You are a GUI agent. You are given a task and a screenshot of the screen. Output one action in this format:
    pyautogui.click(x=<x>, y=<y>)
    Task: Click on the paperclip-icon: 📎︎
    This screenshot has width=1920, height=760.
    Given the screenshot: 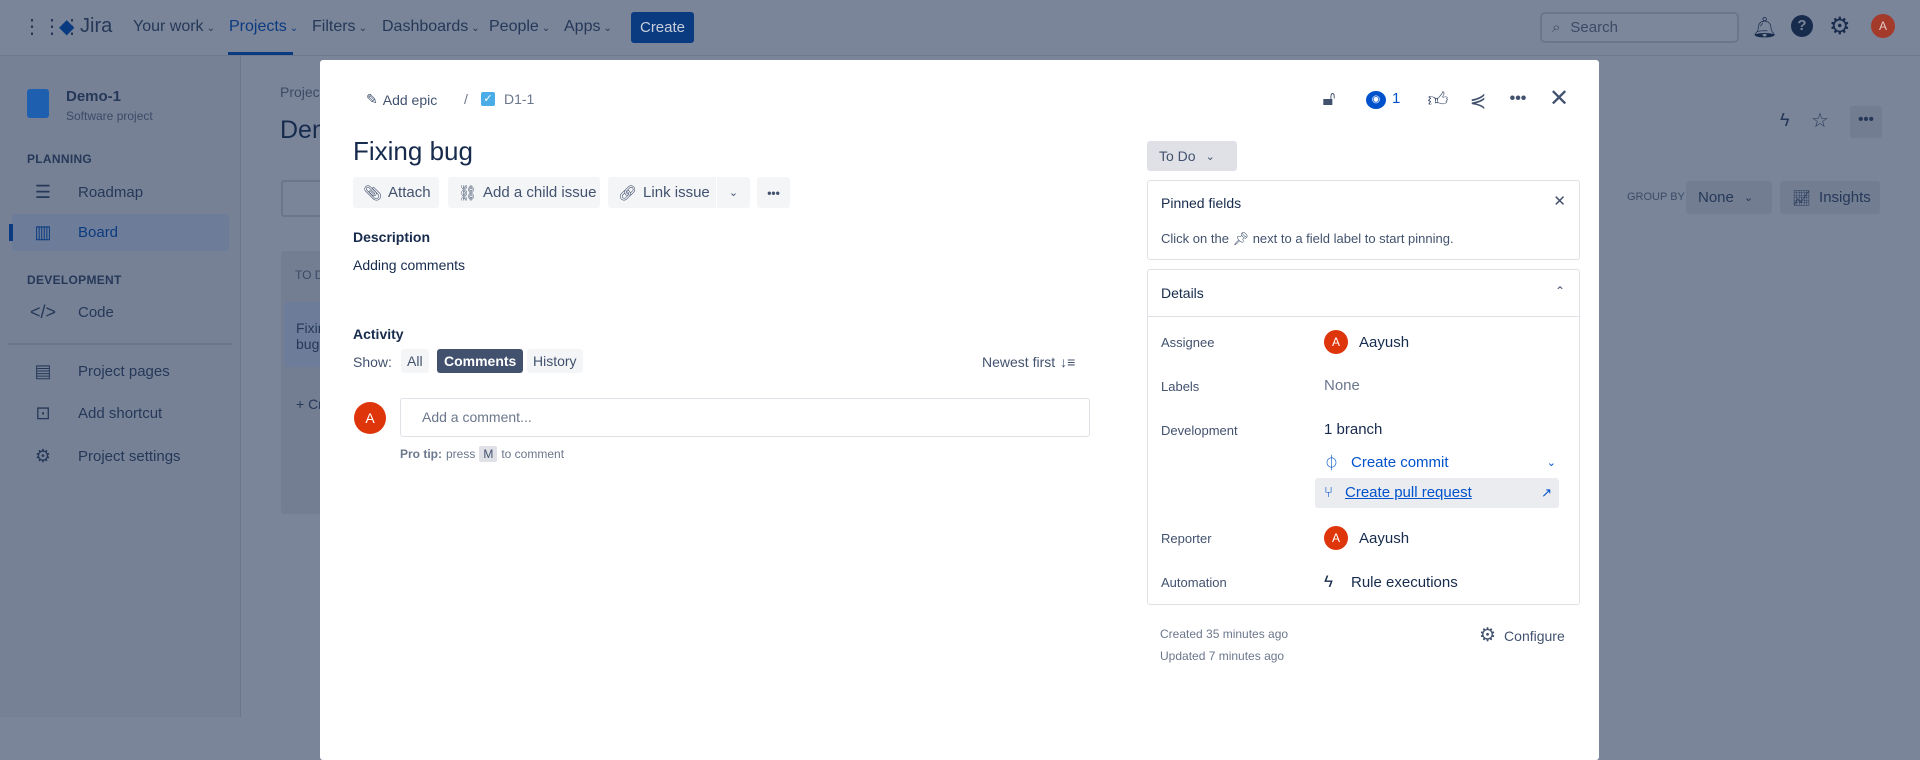 What is the action you would take?
    pyautogui.click(x=373, y=193)
    